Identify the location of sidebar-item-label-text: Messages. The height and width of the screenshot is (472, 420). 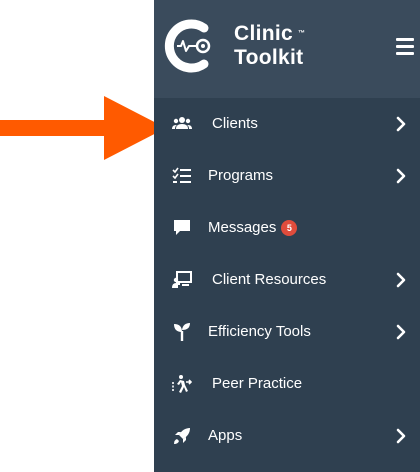
(242, 227).